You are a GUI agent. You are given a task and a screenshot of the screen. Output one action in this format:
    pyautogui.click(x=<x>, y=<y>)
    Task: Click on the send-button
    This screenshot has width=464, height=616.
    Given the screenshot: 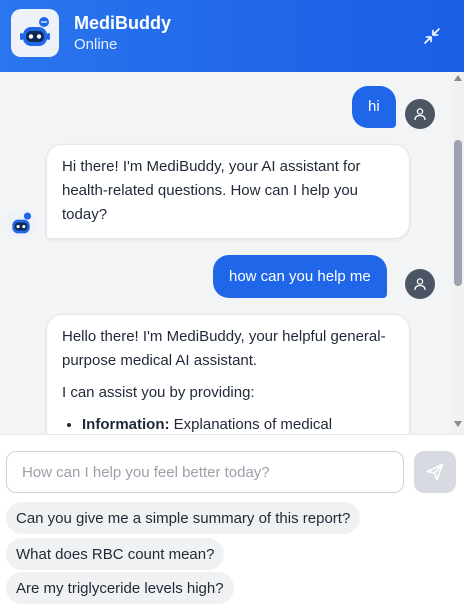 What is the action you would take?
    pyautogui.click(x=435, y=472)
    